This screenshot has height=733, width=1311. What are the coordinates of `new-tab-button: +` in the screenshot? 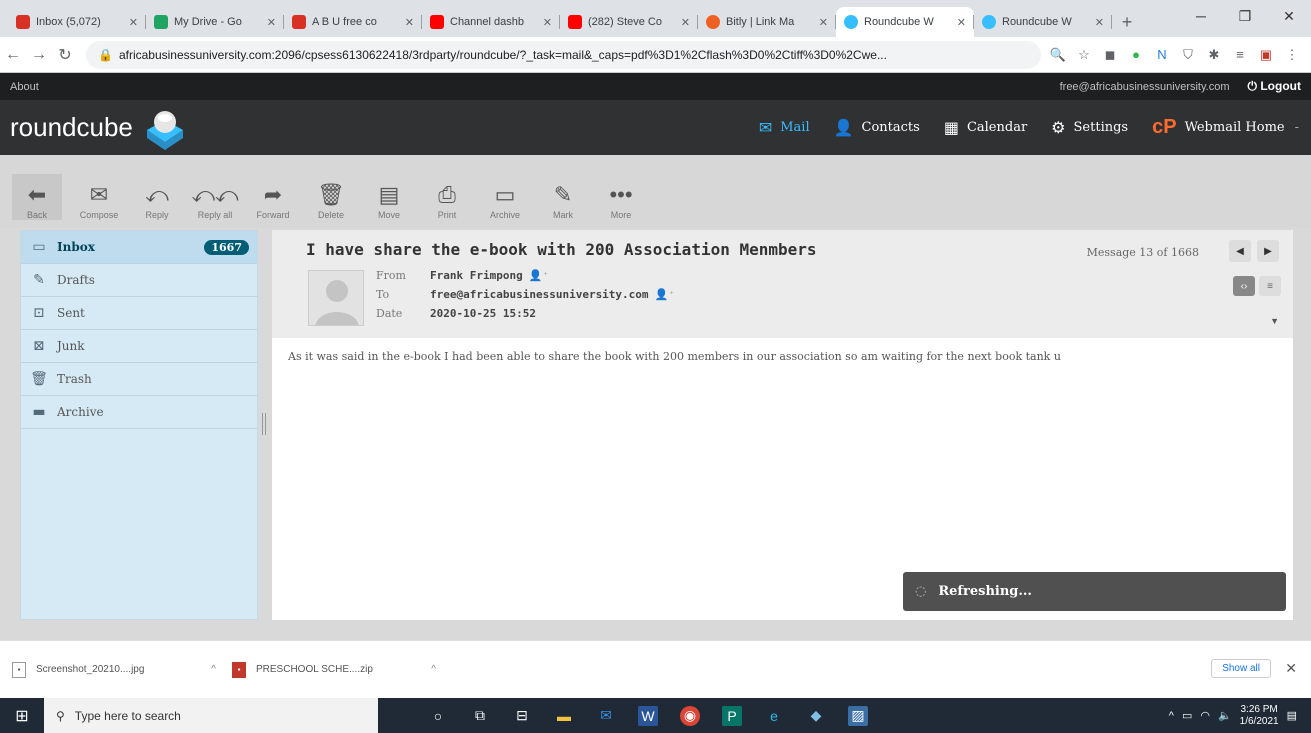 It's located at (1127, 22).